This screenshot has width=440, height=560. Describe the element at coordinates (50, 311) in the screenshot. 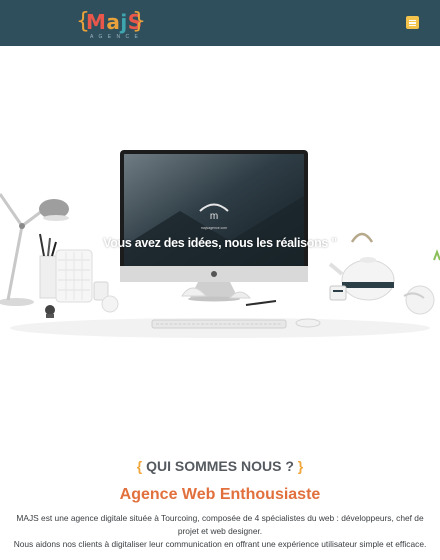

I see `figurine` at that location.